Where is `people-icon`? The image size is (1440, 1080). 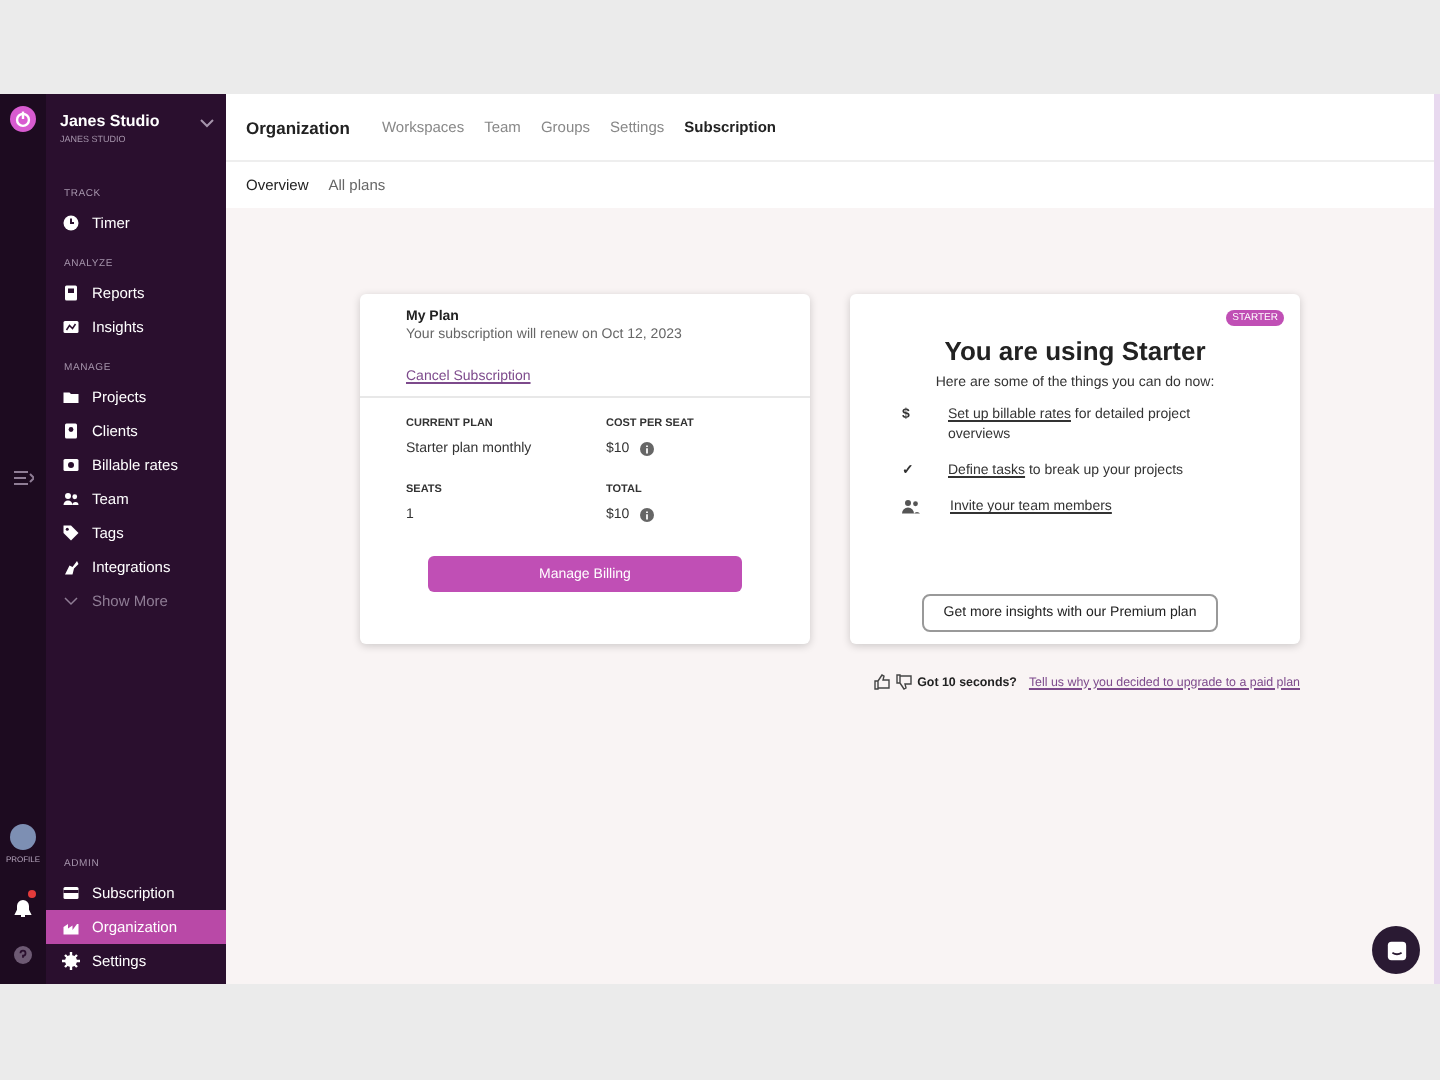
people-icon is located at coordinates (911, 506).